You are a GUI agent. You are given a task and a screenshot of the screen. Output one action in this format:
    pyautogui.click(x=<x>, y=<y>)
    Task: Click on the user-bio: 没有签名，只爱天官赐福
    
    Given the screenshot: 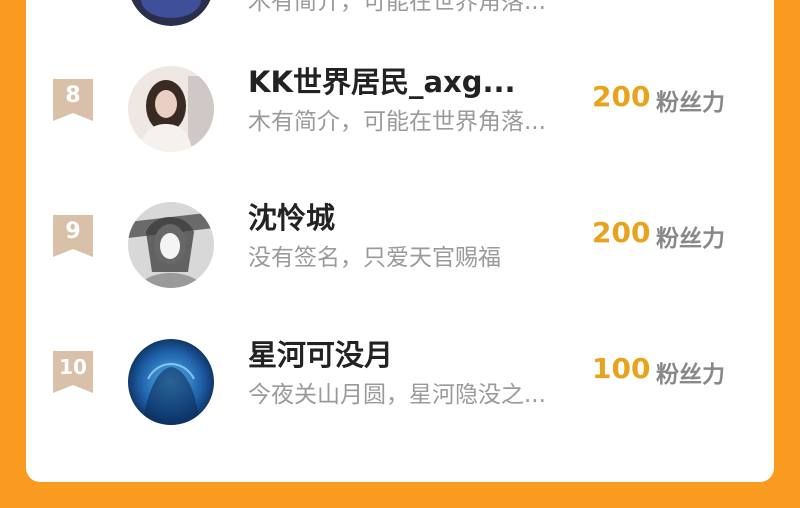 What is the action you would take?
    pyautogui.click(x=374, y=258)
    